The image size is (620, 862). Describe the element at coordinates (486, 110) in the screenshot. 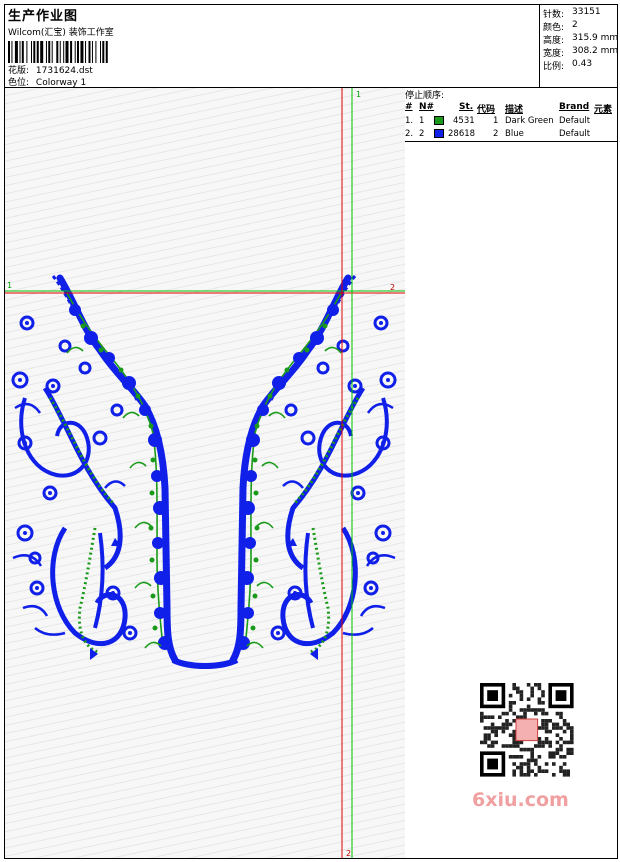

I see `col-header-code: 代码` at that location.